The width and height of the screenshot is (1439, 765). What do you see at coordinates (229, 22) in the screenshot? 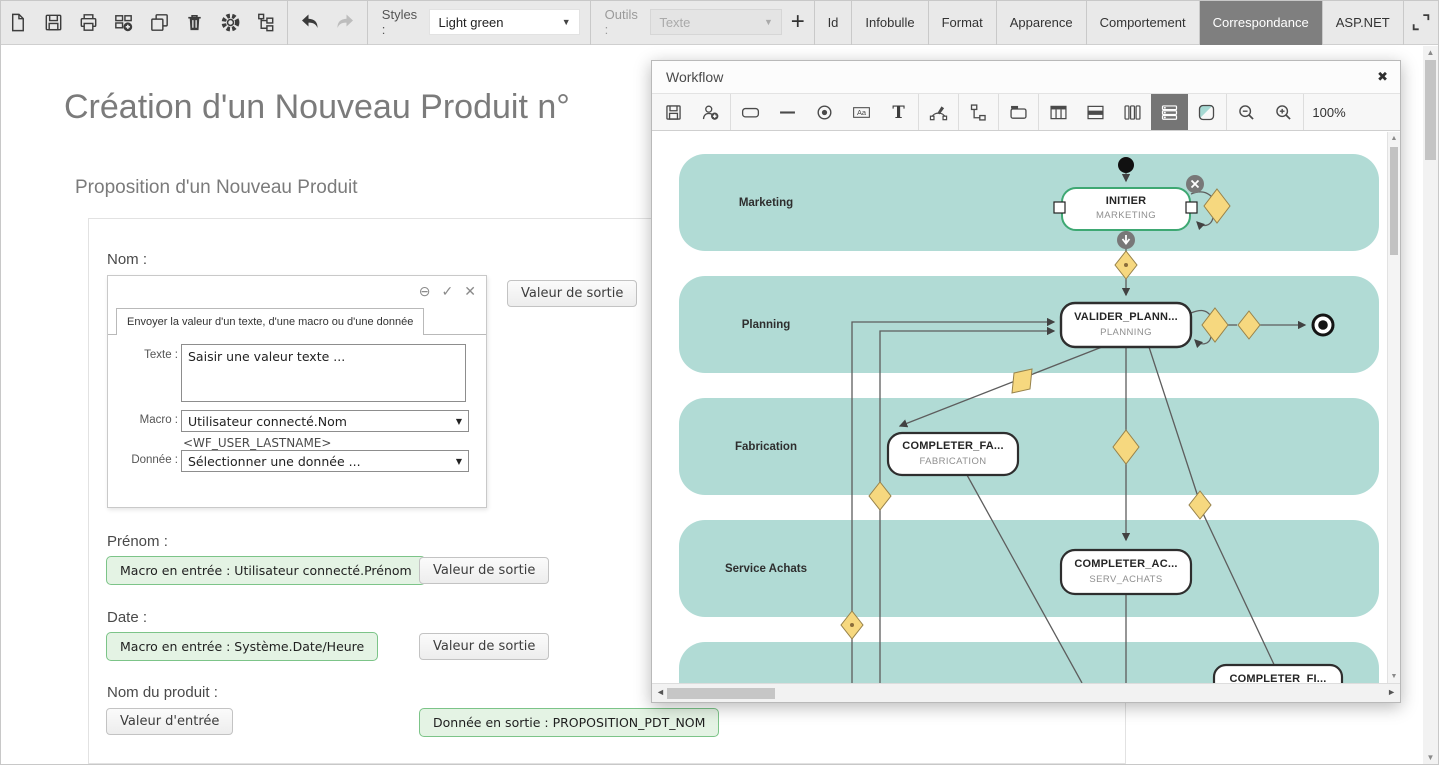
I see `settings-icon` at bounding box center [229, 22].